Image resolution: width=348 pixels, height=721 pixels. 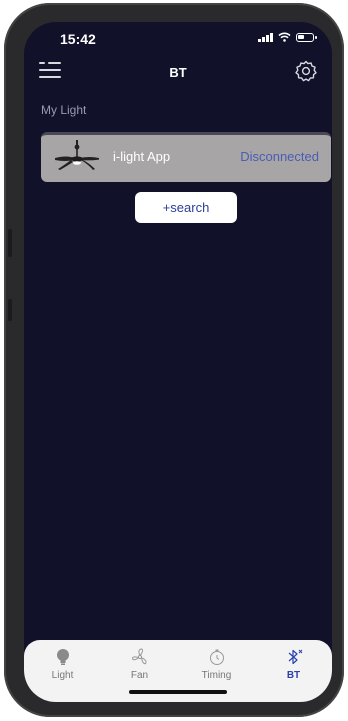 I want to click on gear-icon, so click(x=306, y=71).